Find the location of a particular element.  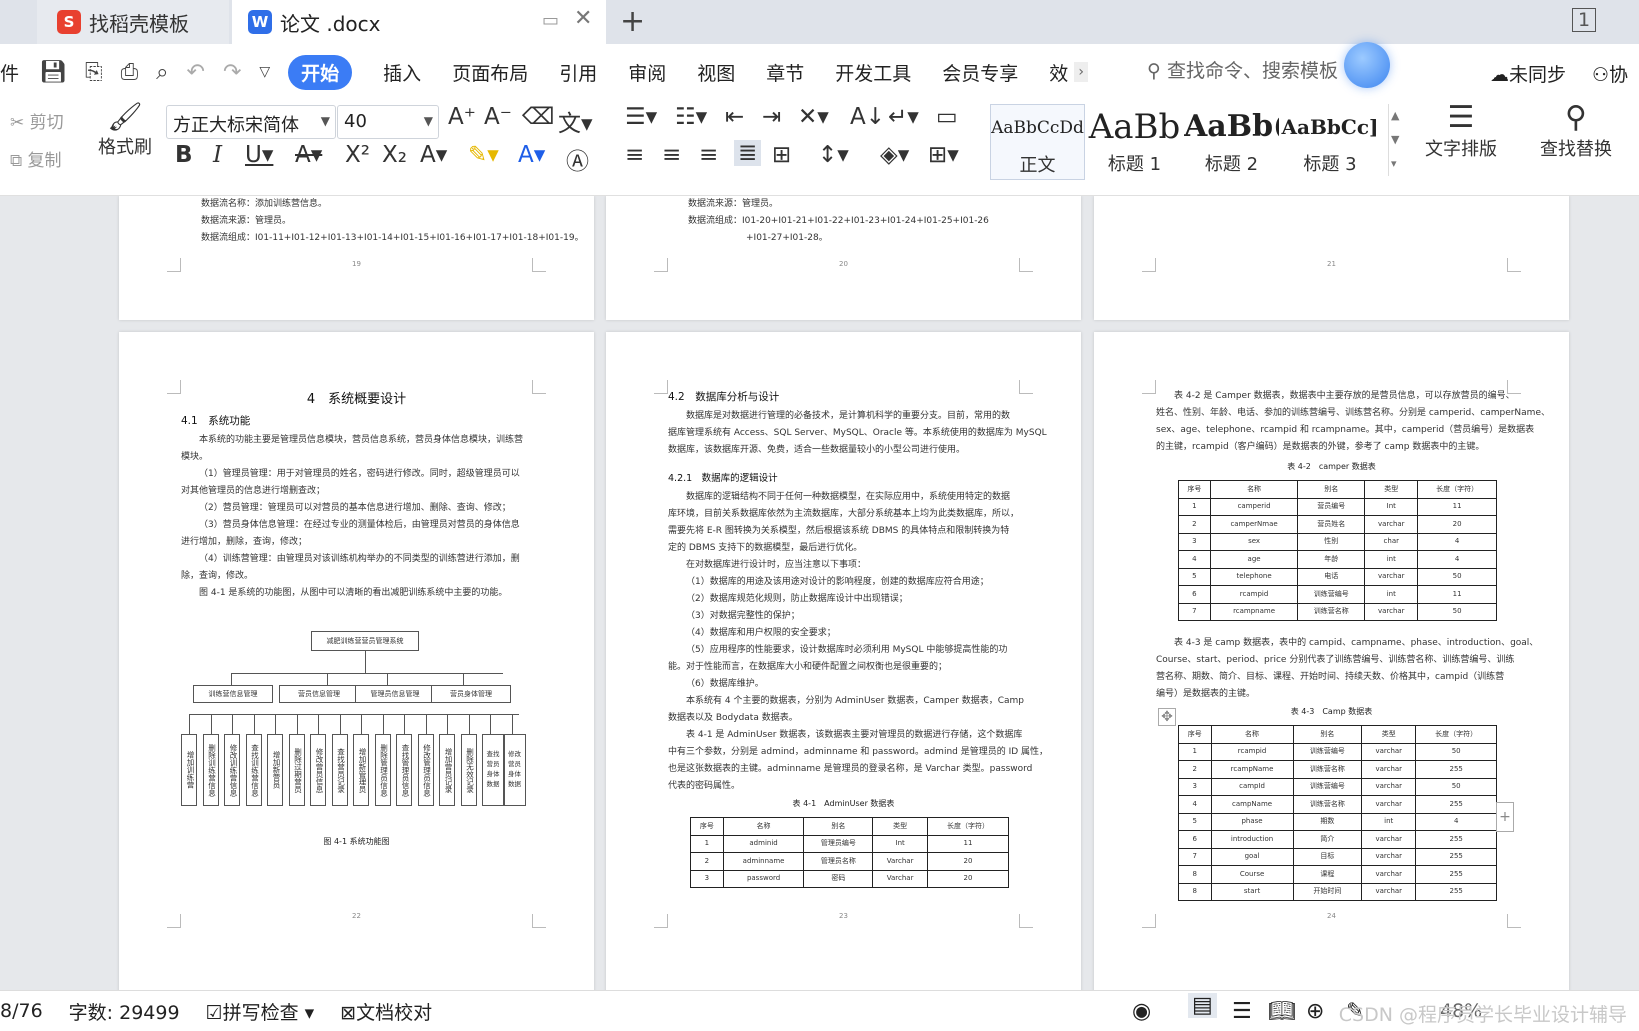

menu-references: 引用 is located at coordinates (578, 72).